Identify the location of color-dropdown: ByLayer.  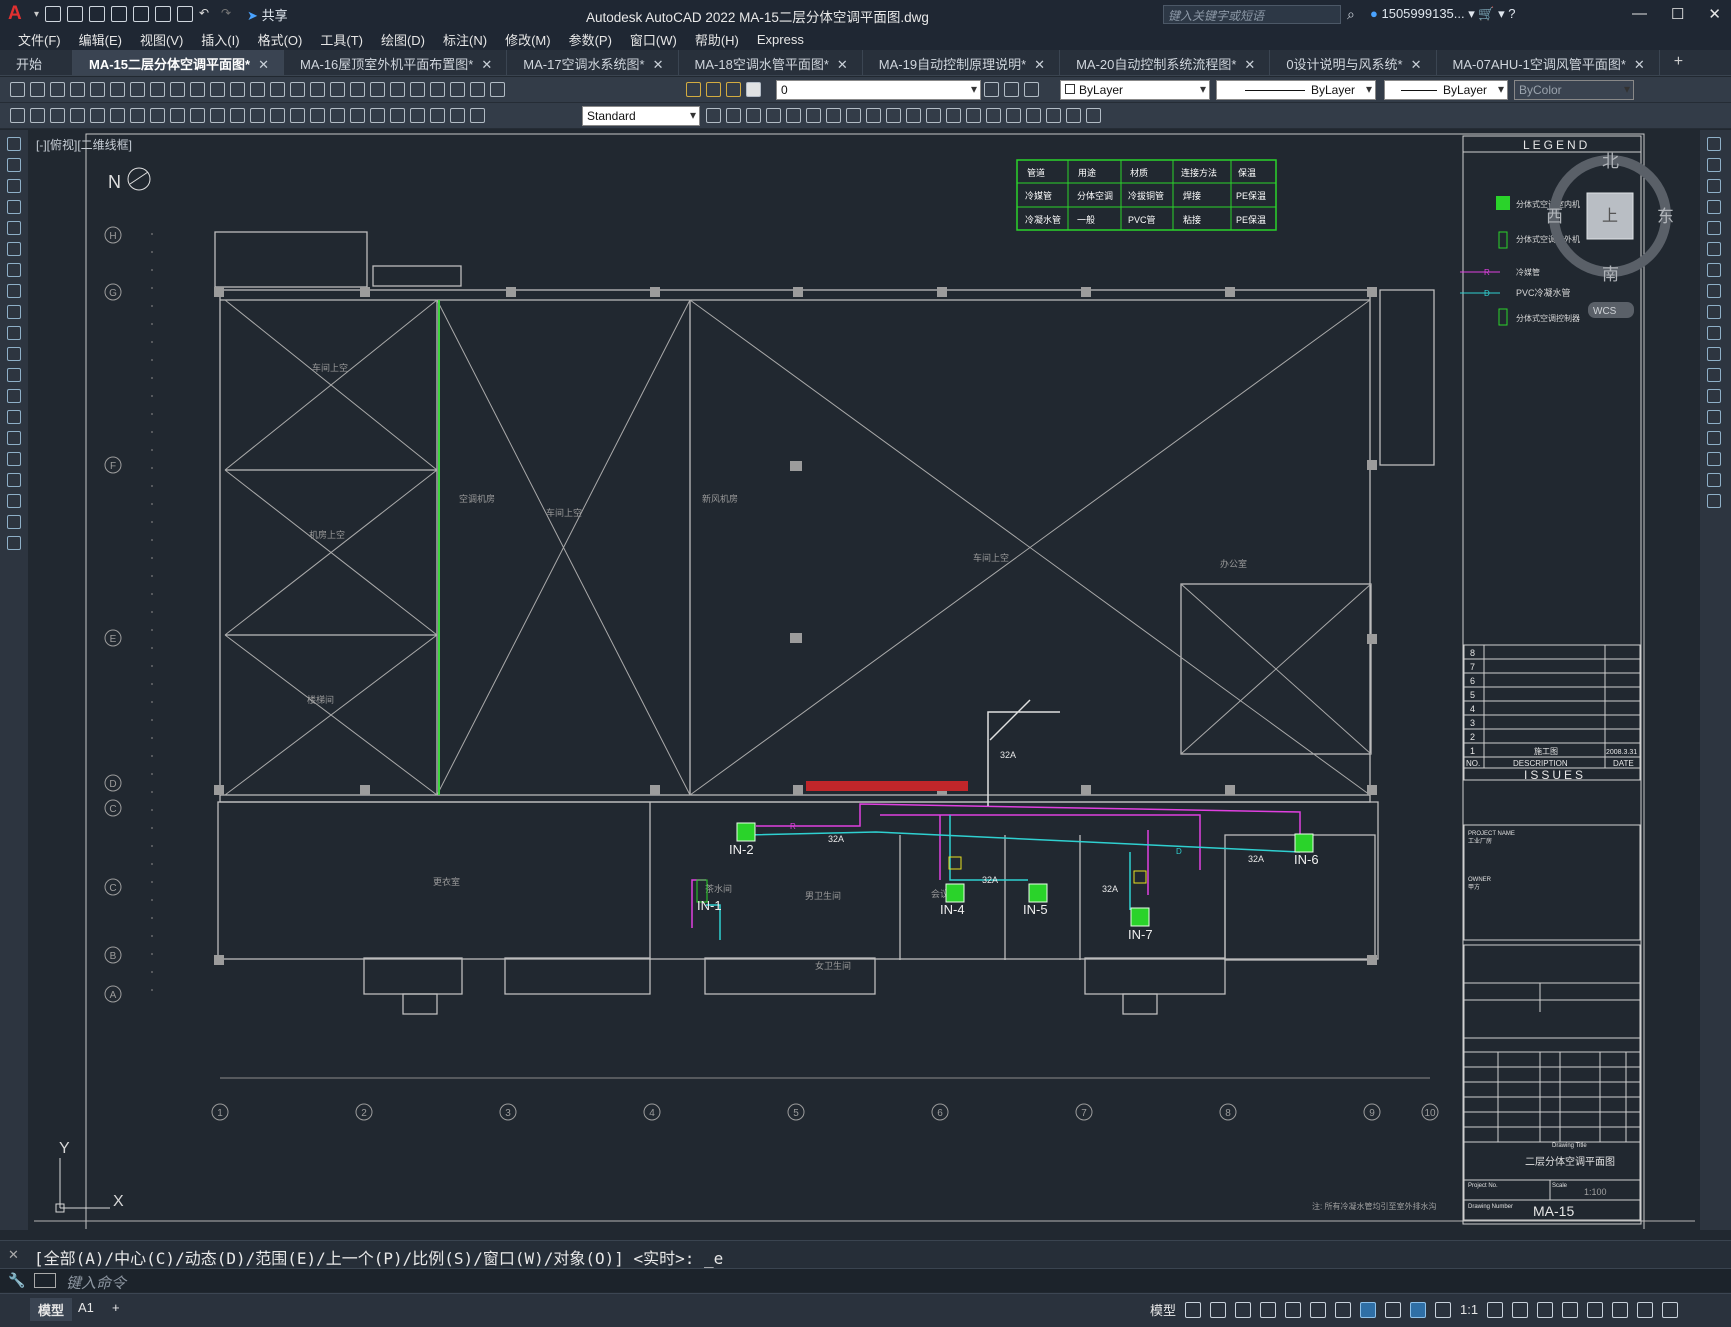
(1135, 90).